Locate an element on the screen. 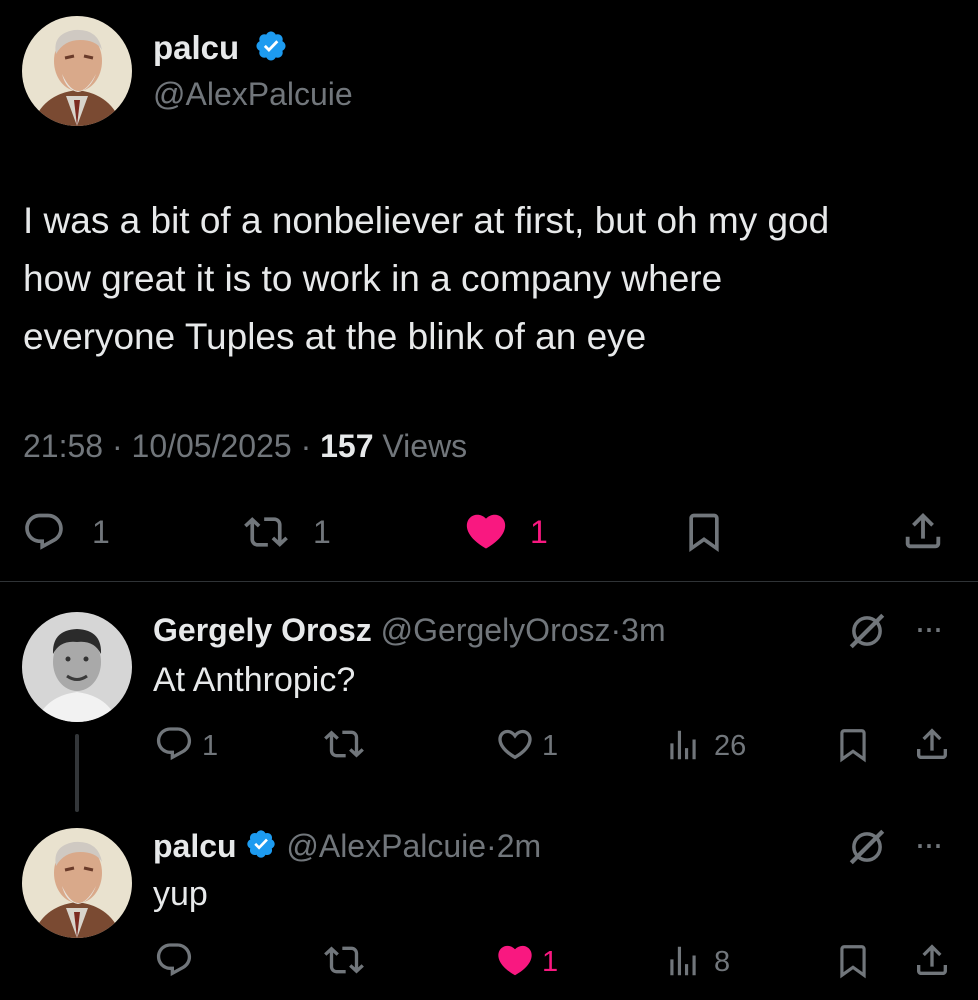  divider is located at coordinates (489, 581).